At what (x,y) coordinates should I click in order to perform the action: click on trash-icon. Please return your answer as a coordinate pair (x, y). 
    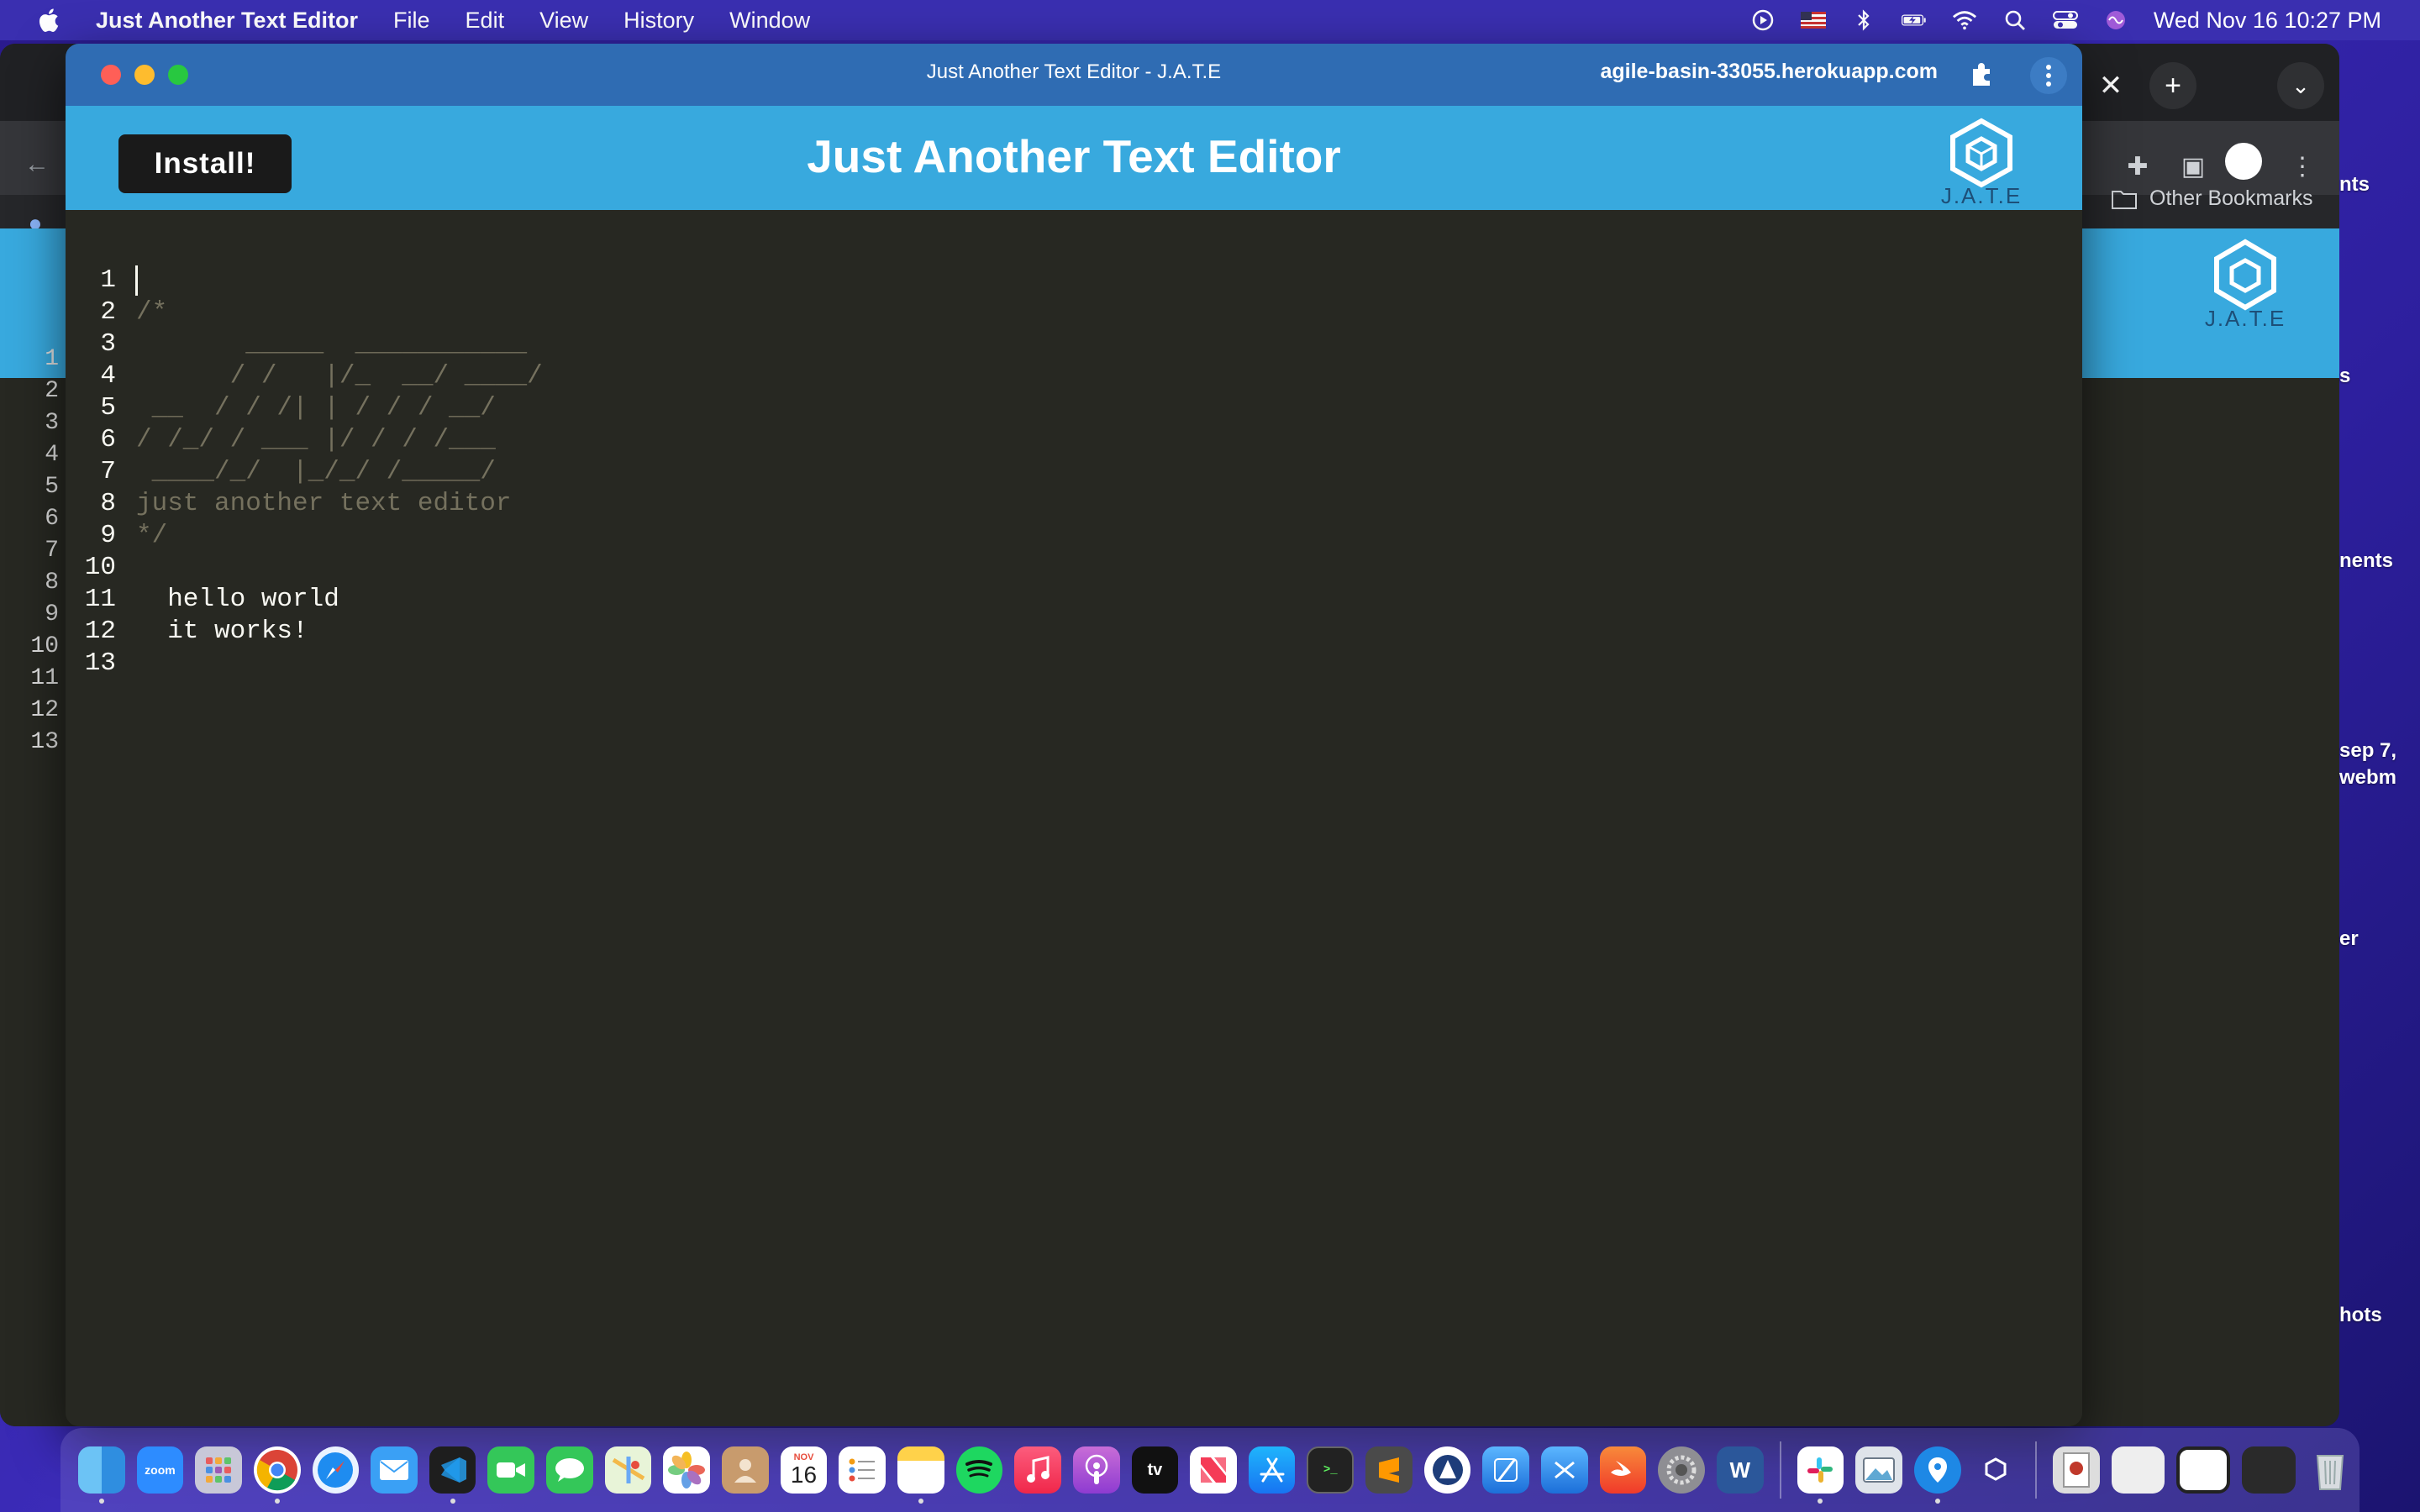
    Looking at the image, I should click on (2330, 1470).